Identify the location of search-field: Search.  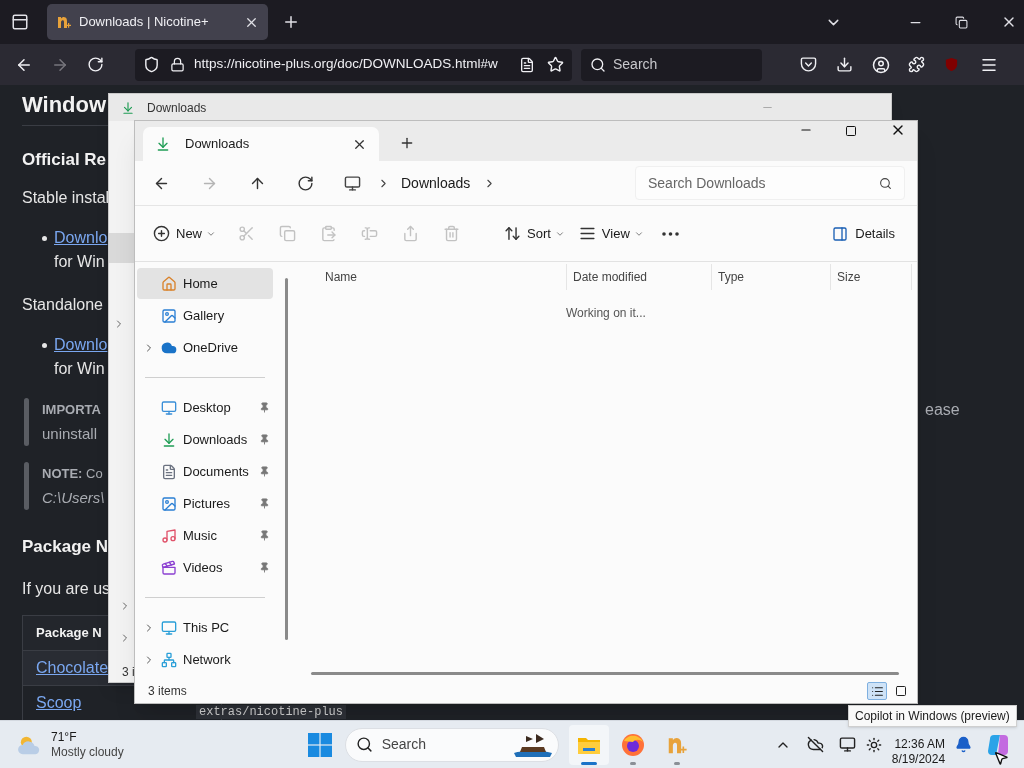
(671, 64).